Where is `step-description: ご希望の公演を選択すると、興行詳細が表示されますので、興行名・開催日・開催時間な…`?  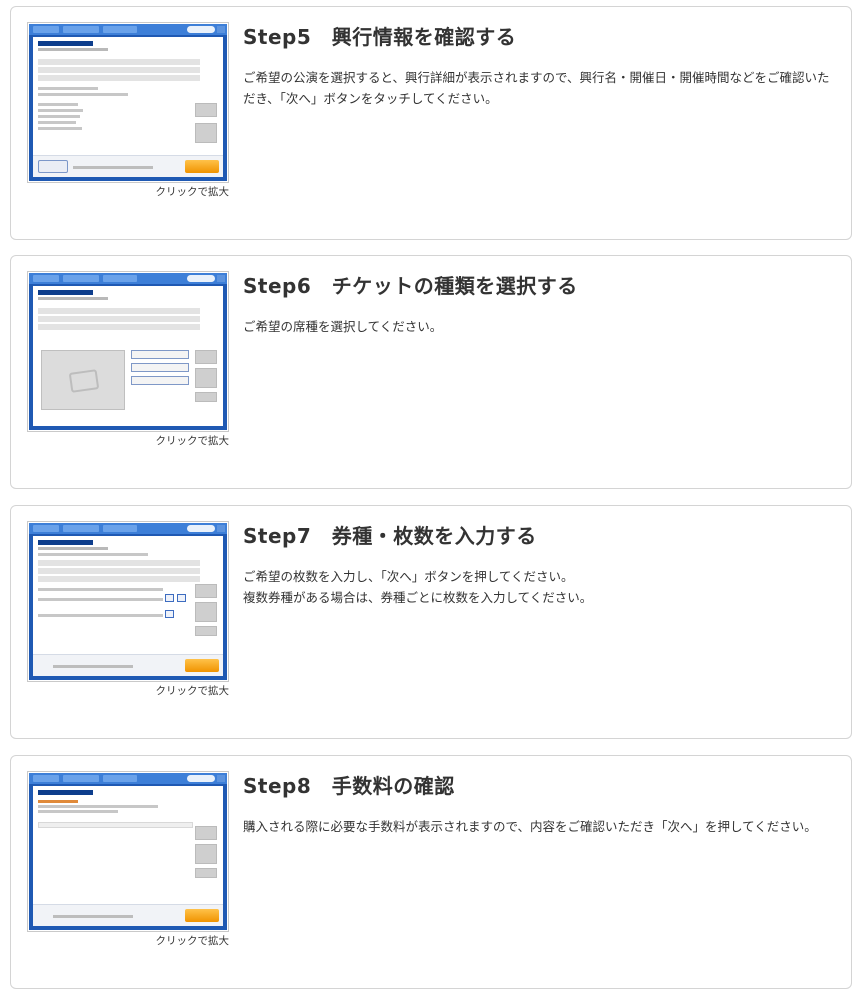 step-description: ご希望の公演を選択すると、興行詳細が表示されますので、興行名・開催日・開催時間な… is located at coordinates (538, 88).